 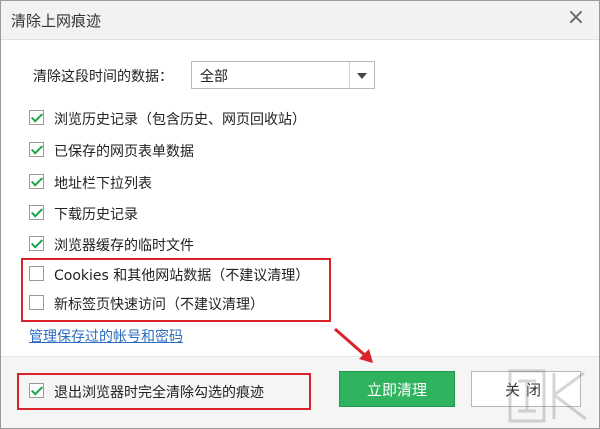 I want to click on time-range-value: 全部, so click(x=214, y=77).